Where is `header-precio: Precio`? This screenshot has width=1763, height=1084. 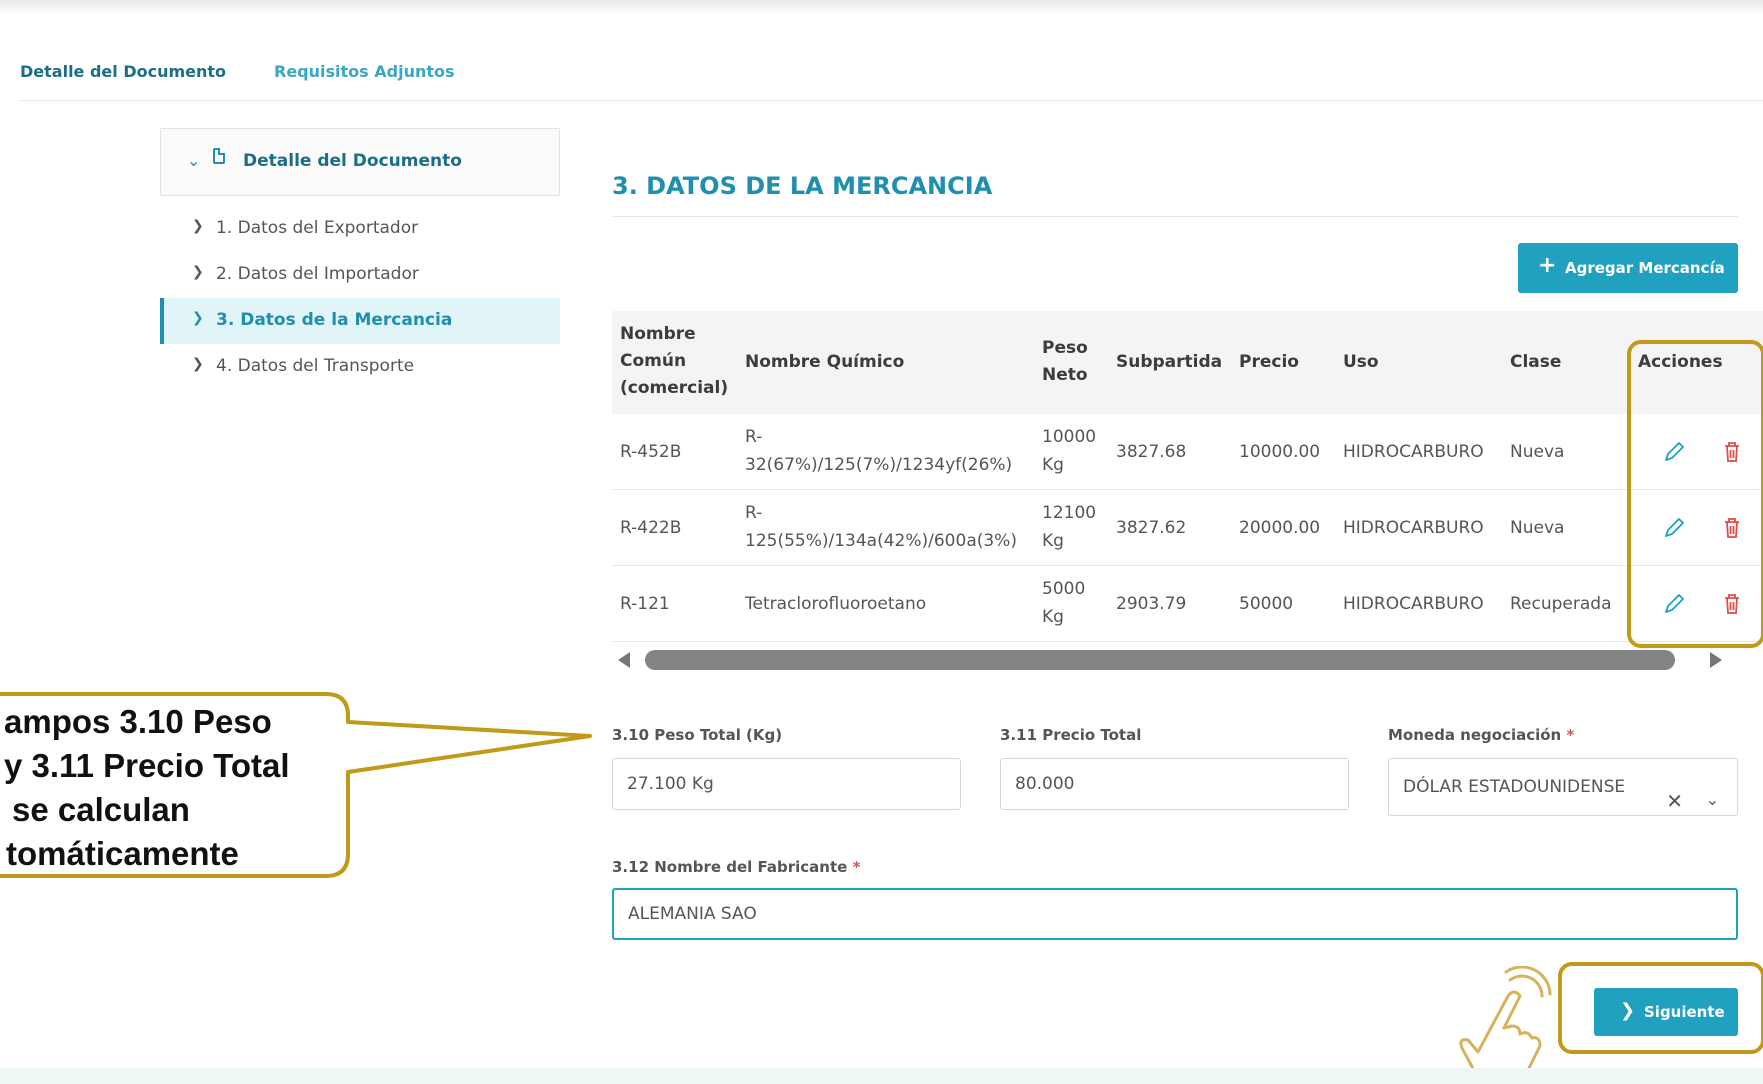 header-precio: Precio is located at coordinates (1269, 362).